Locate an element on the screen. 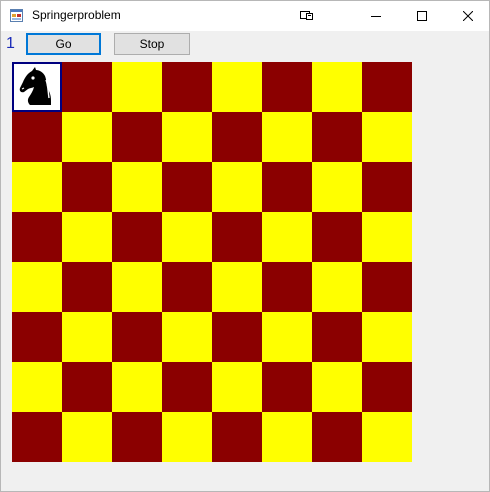 The height and width of the screenshot is (492, 490). move-counter: 1 is located at coordinates (10, 43).